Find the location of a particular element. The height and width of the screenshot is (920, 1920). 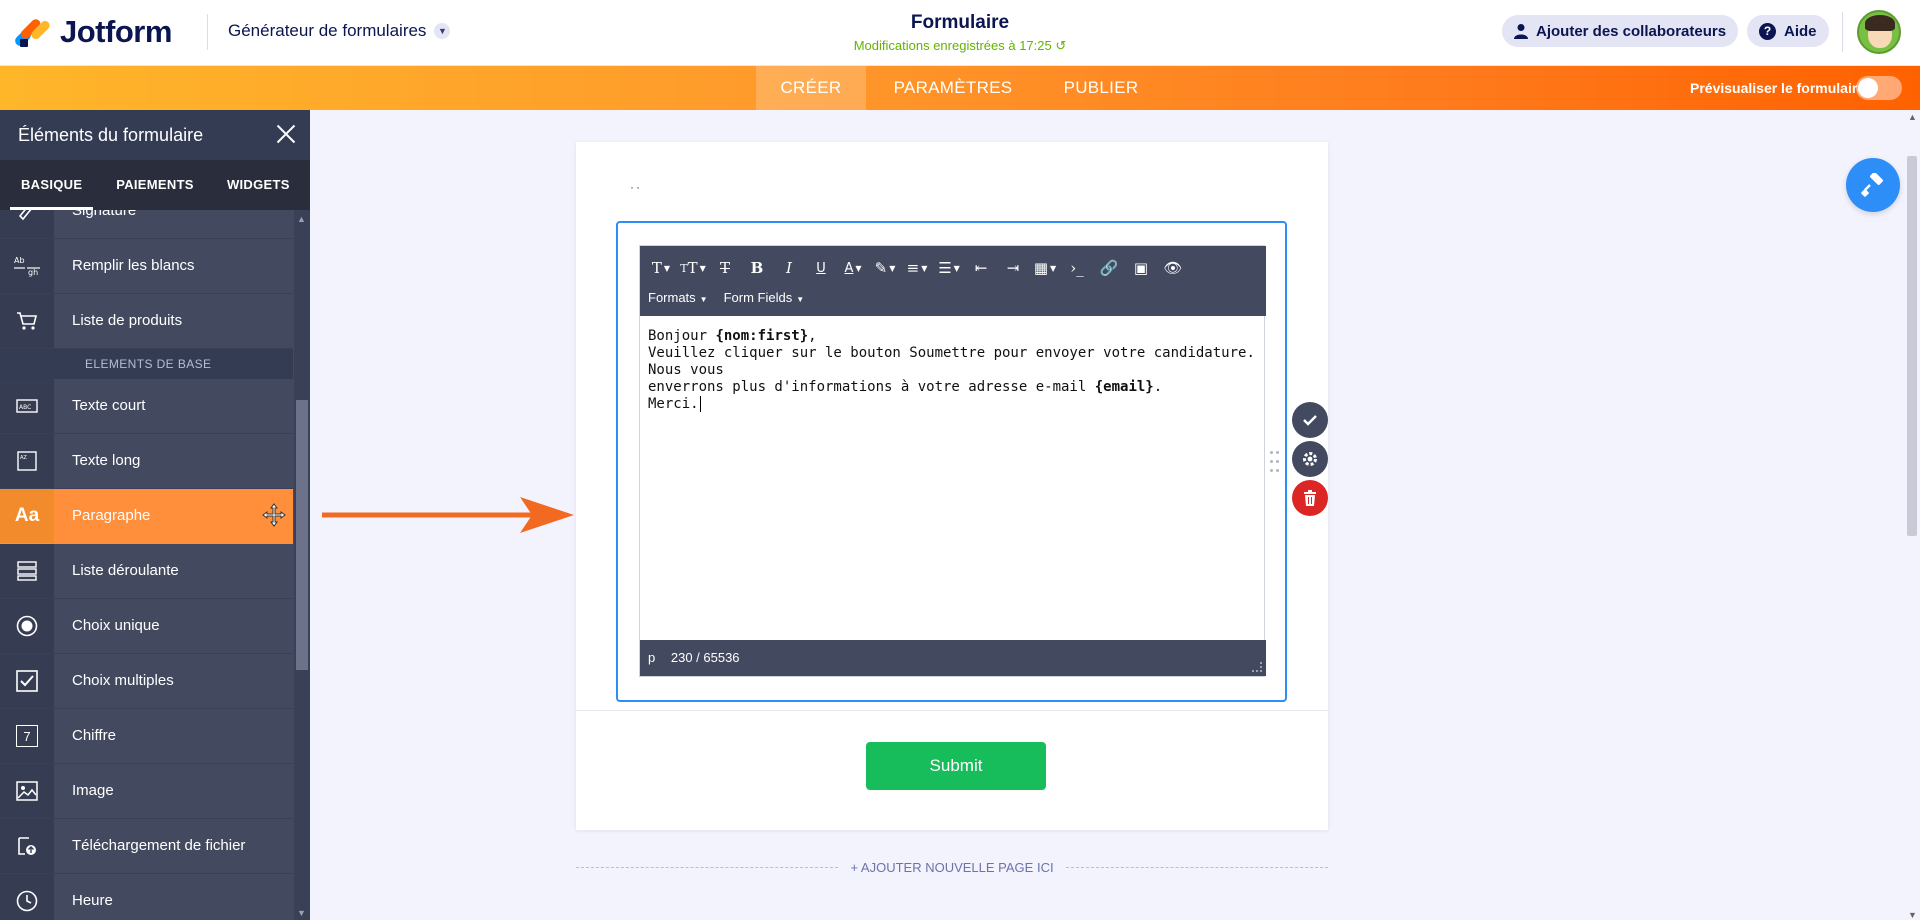

sidebar-item-long-text: AZ Texte long is located at coordinates (146, 461).